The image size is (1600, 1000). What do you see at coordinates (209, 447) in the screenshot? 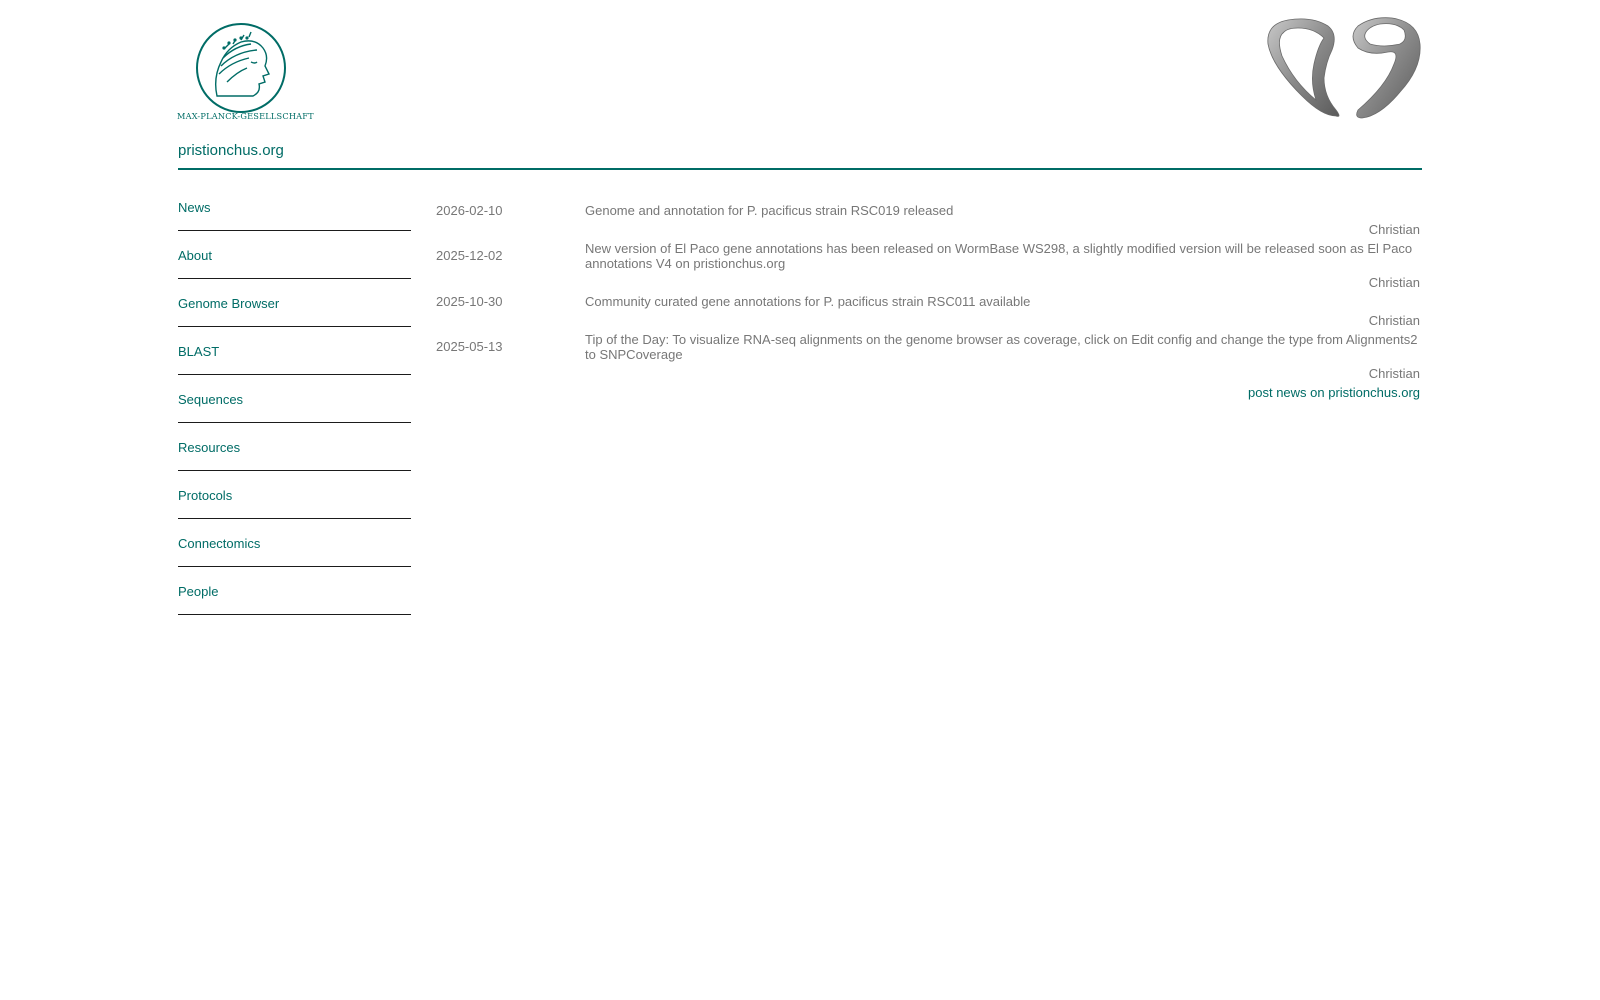
I see `sidebar-link-resources: Resources` at bounding box center [209, 447].